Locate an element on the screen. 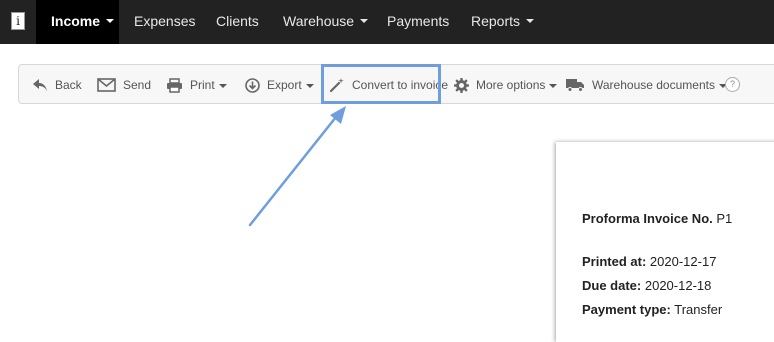  invoice-number: P1 is located at coordinates (724, 218).